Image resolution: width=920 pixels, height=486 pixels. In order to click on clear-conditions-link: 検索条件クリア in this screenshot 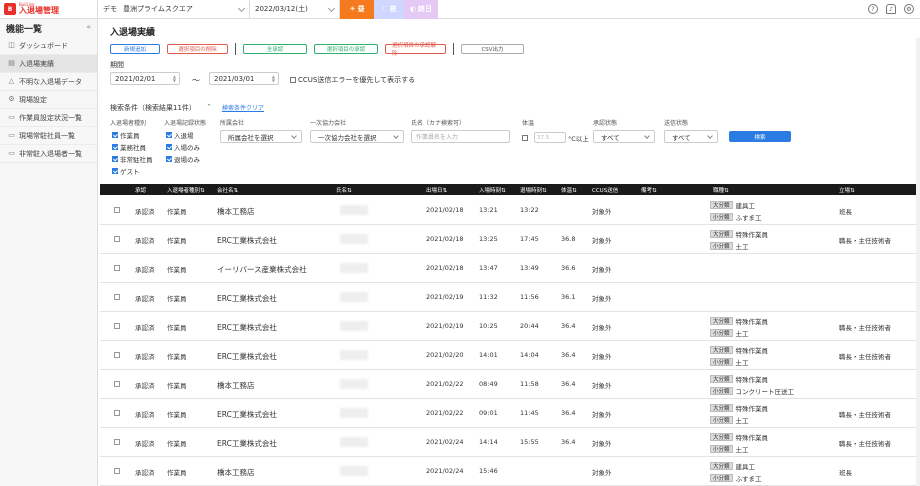, I will do `click(243, 107)`.